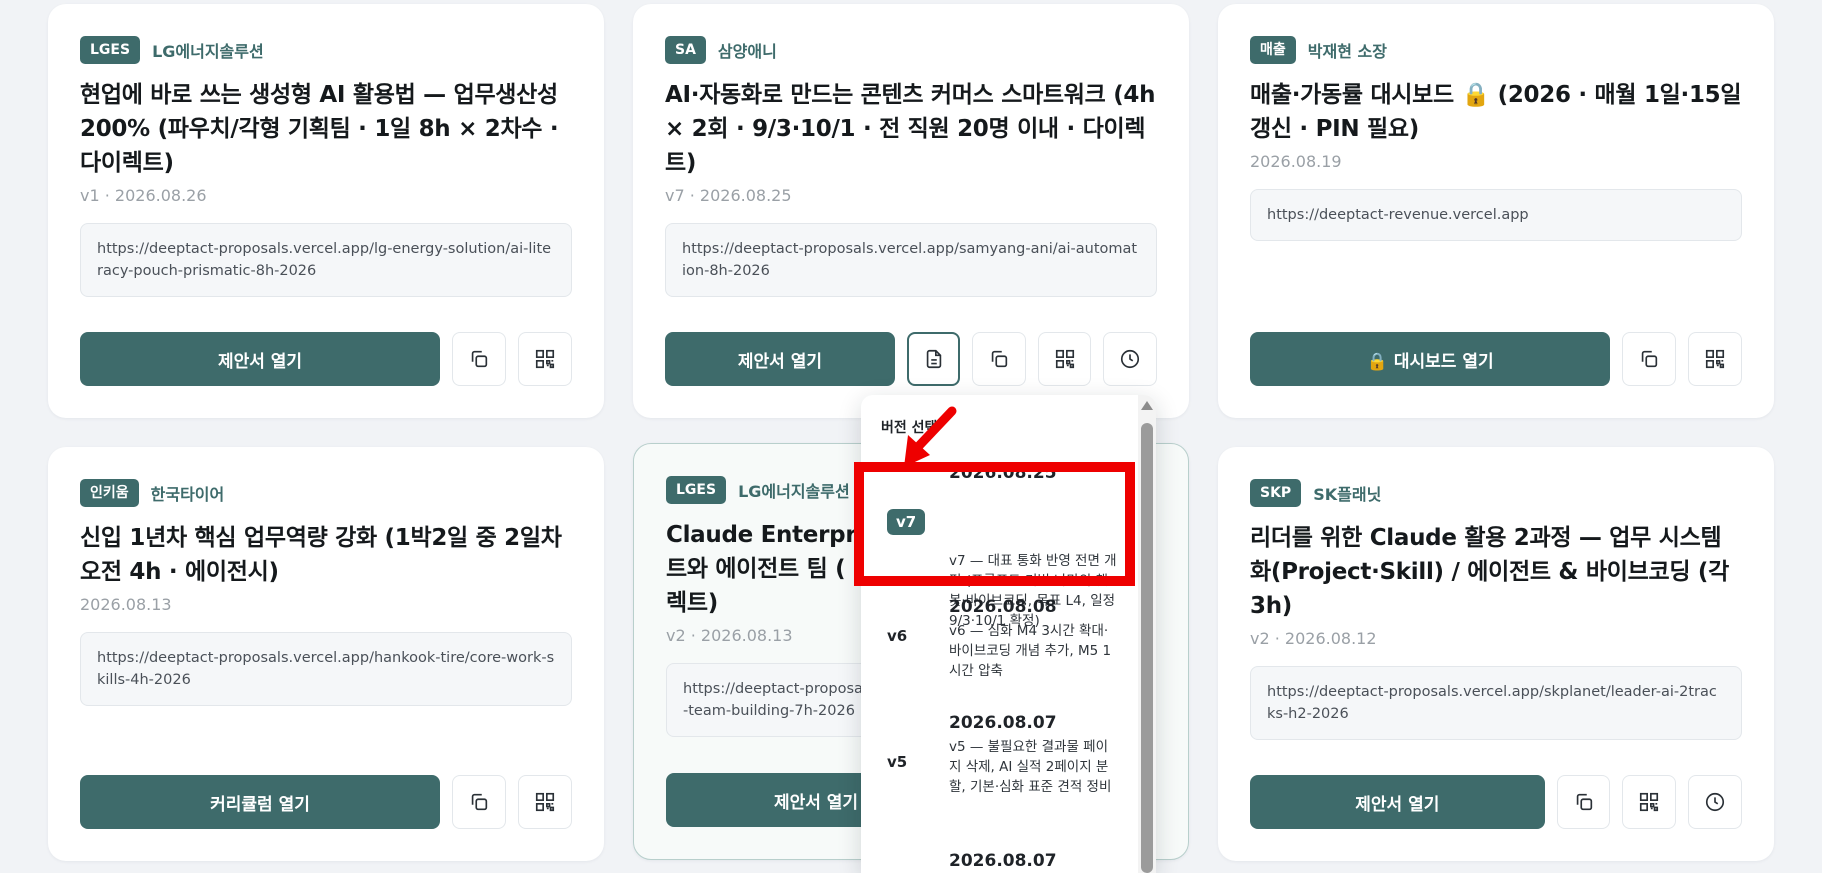 The image size is (1822, 873). What do you see at coordinates (1276, 493) in the screenshot?
I see `org-badge: SKP` at bounding box center [1276, 493].